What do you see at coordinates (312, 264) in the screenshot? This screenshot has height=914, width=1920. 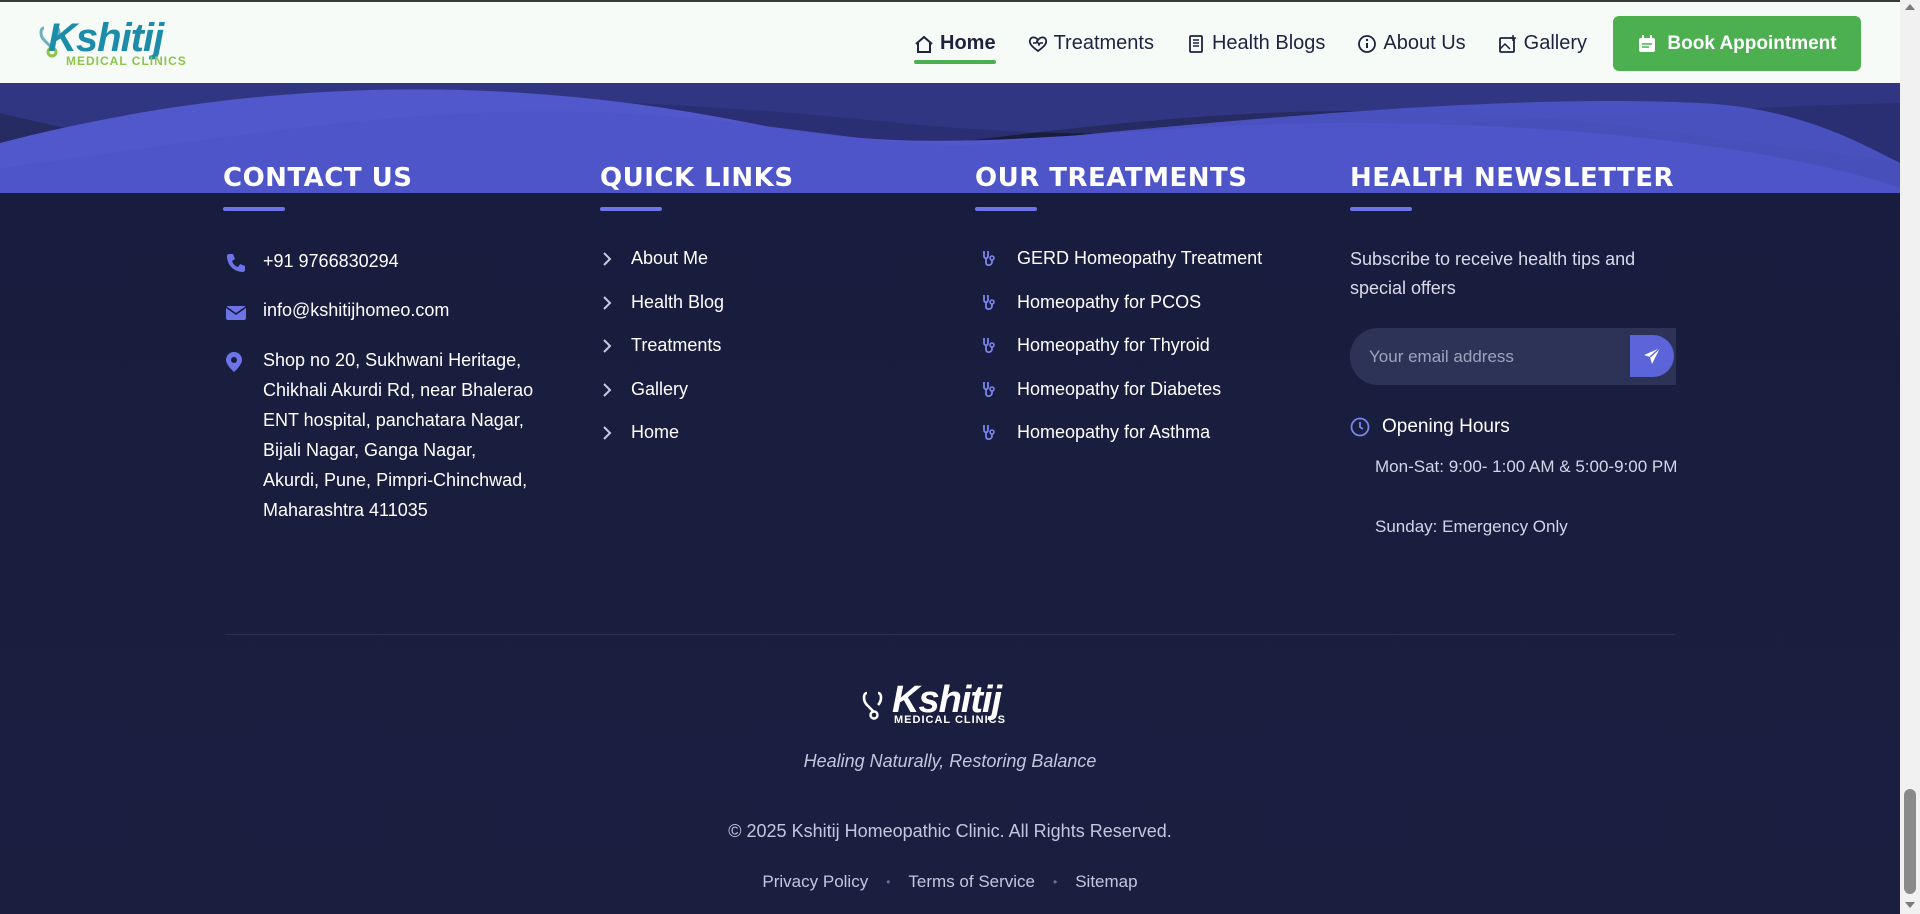 I see `contact-phone: +91 9766830294` at bounding box center [312, 264].